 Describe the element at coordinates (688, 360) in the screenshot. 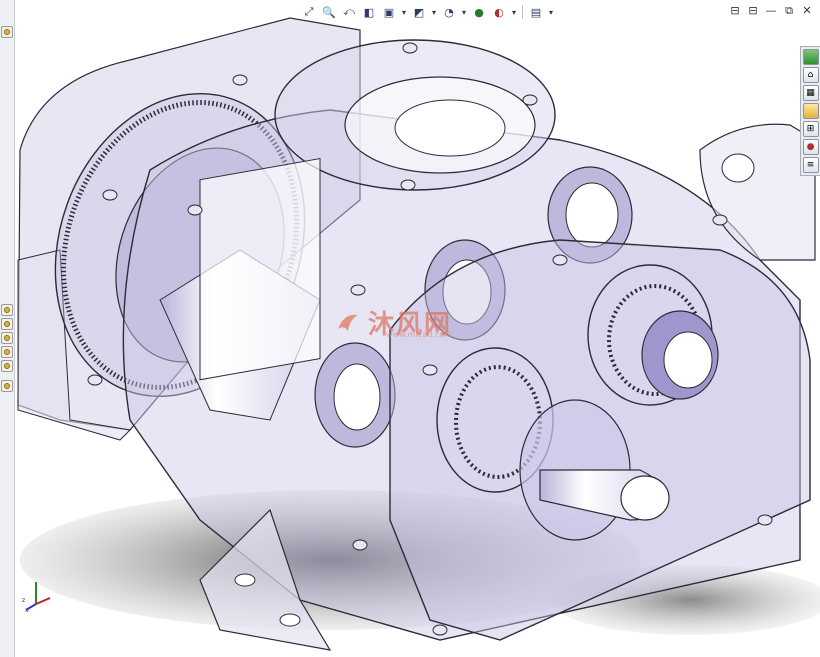

I see `shaft-upper-end` at that location.